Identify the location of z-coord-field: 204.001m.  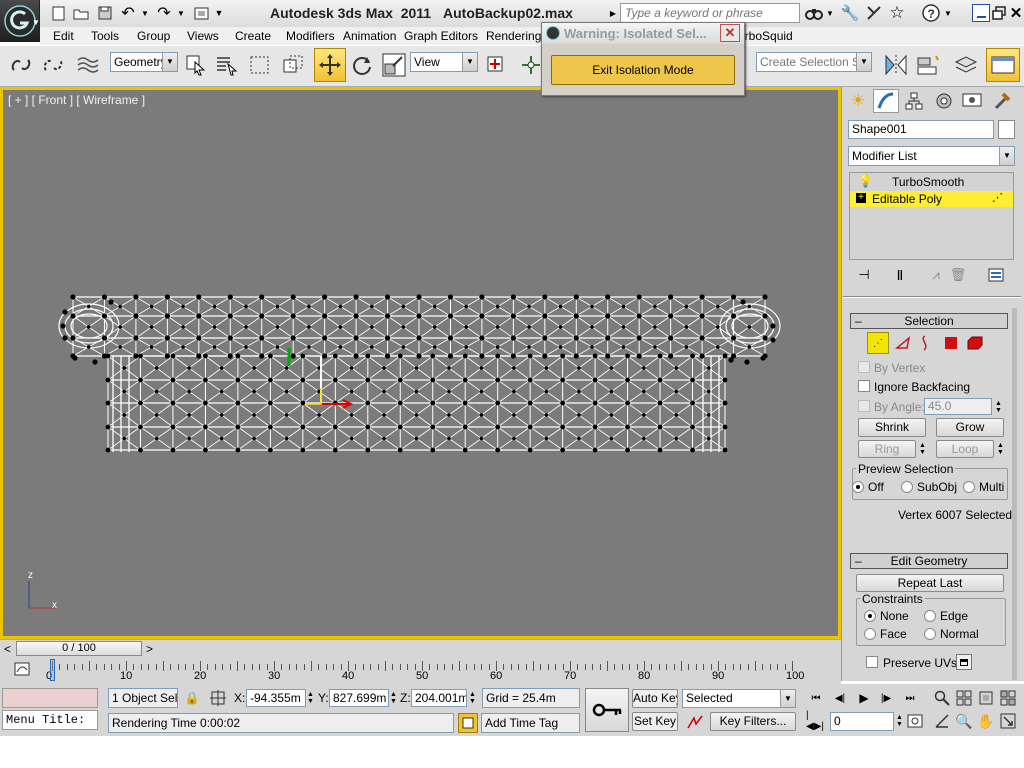
(439, 698).